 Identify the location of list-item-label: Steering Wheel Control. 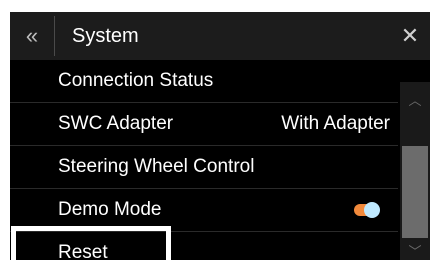
(156, 166).